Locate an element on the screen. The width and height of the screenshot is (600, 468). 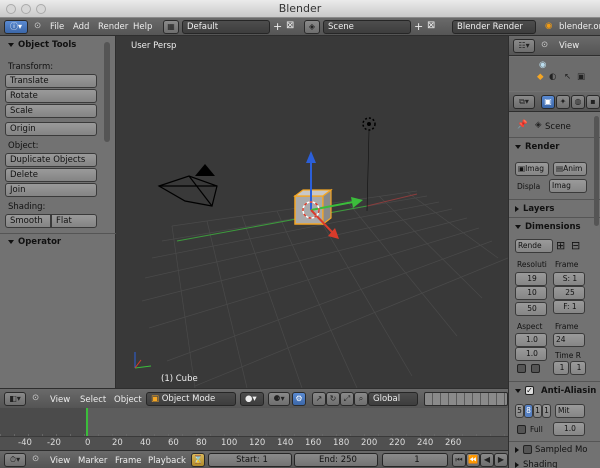
aspect-x-field: 1.0 is located at coordinates (531, 340).